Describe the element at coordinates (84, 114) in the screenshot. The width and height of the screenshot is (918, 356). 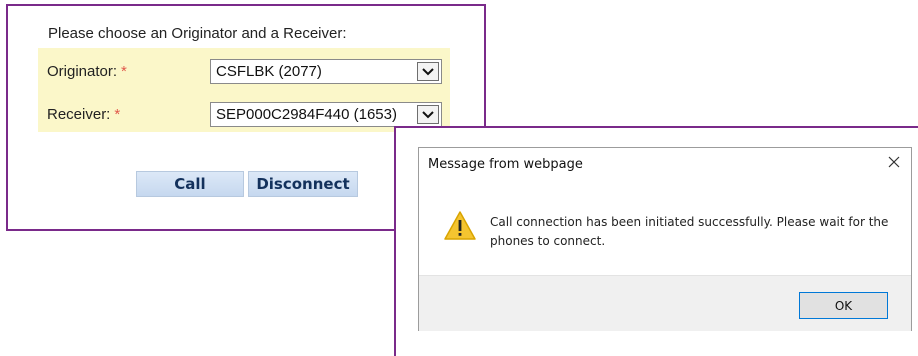
I see `receiver-label: Receiver: *` at that location.